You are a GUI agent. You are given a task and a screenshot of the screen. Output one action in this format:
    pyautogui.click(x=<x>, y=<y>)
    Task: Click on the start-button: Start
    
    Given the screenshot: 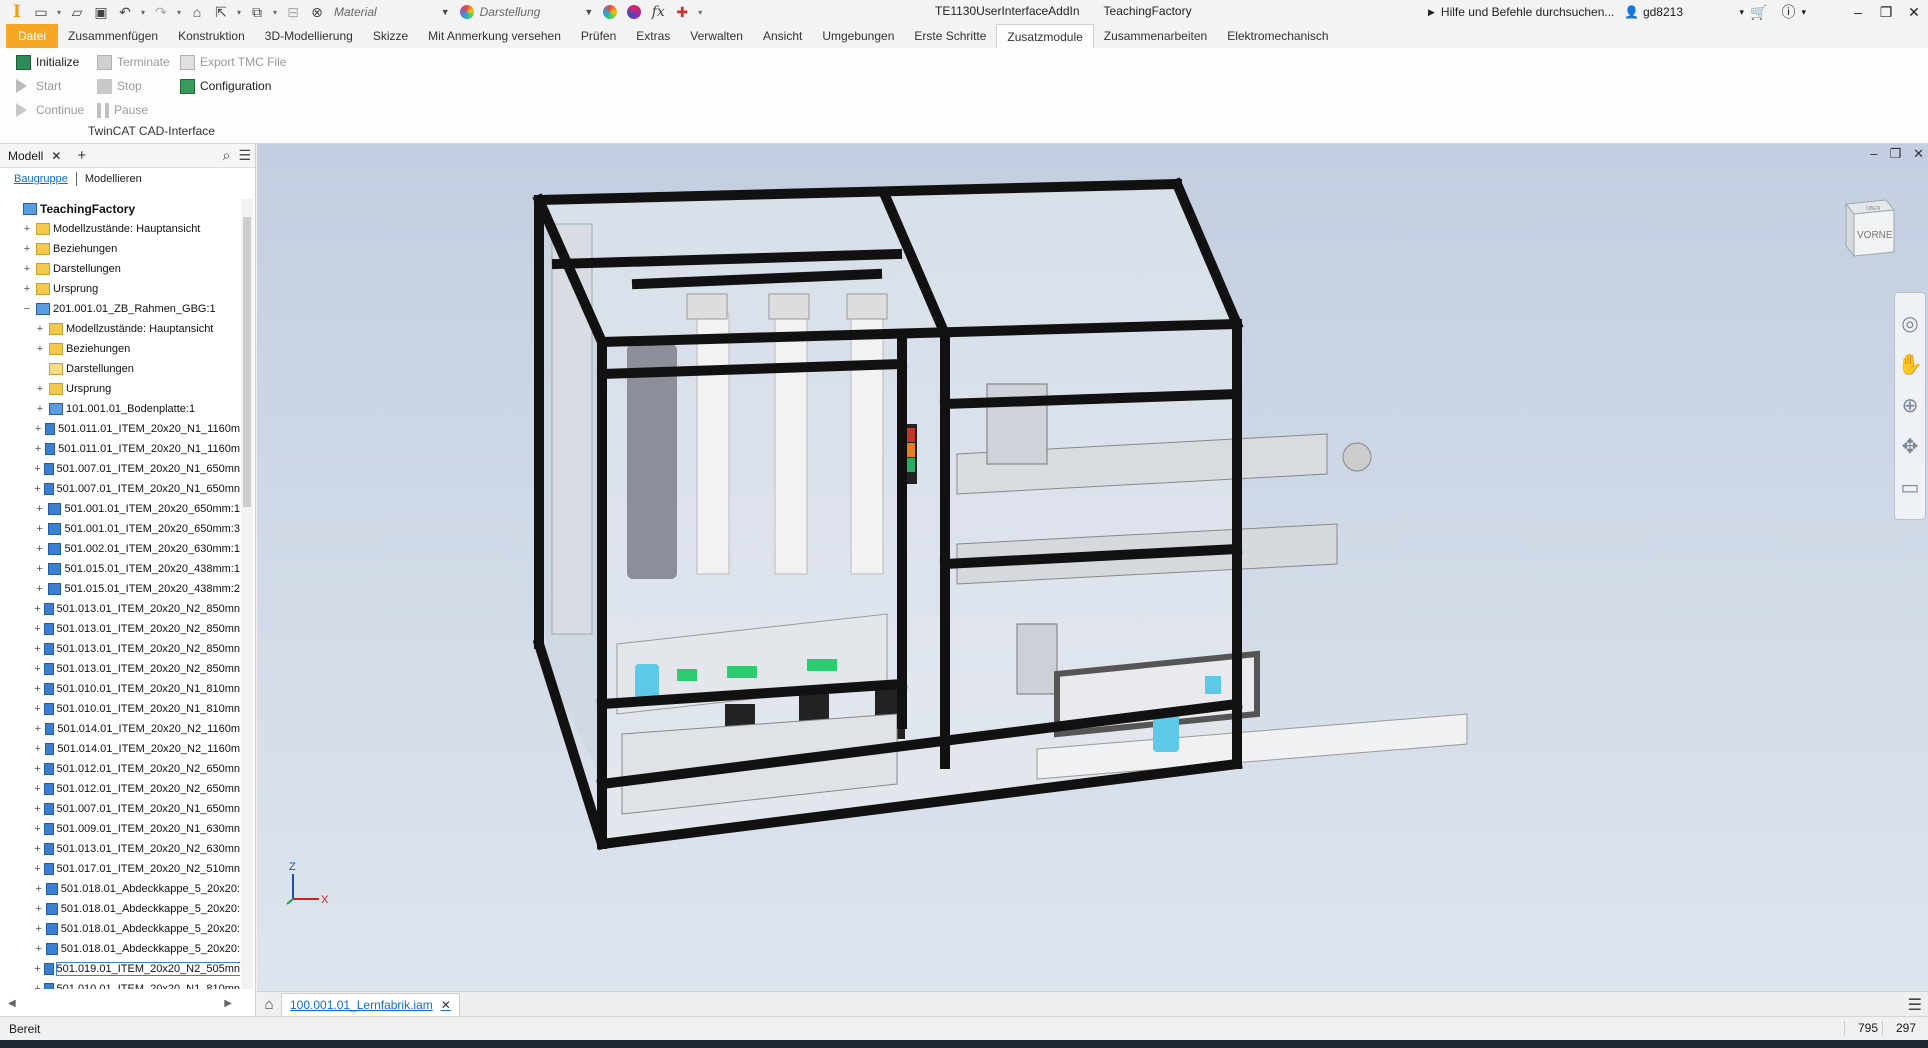 What is the action you would take?
    pyautogui.click(x=38, y=86)
    